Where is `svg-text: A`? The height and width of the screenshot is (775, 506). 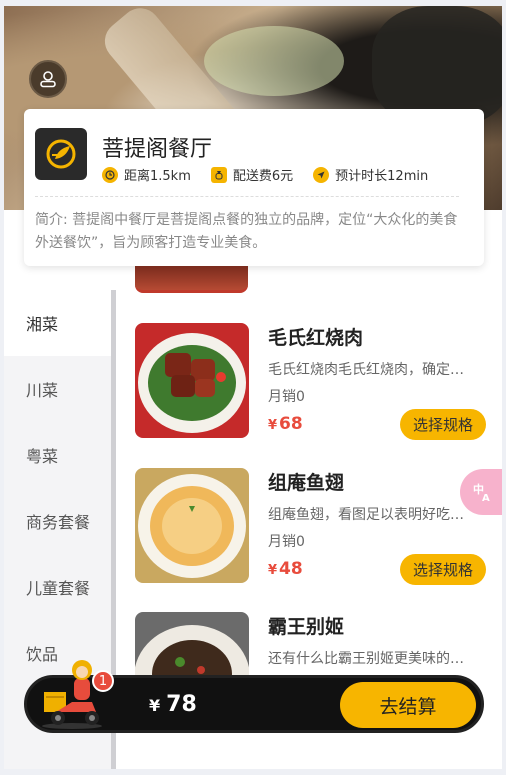
svg-text: A is located at coordinates (486, 498).